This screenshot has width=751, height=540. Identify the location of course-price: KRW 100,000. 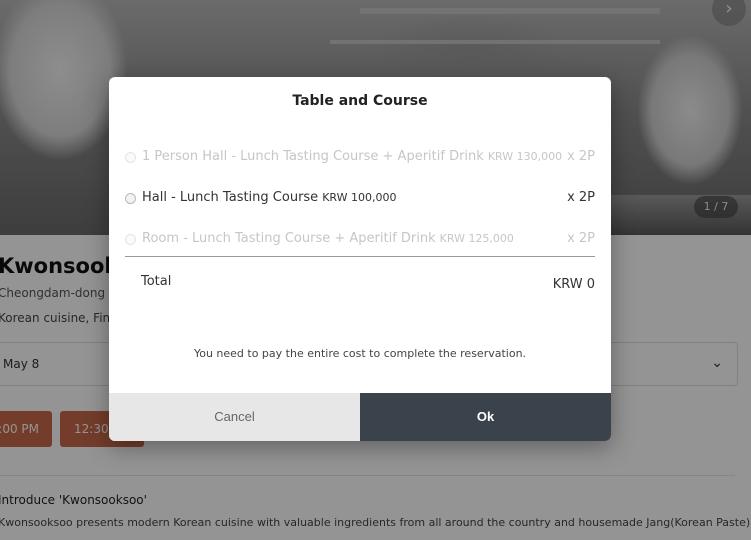
(359, 197).